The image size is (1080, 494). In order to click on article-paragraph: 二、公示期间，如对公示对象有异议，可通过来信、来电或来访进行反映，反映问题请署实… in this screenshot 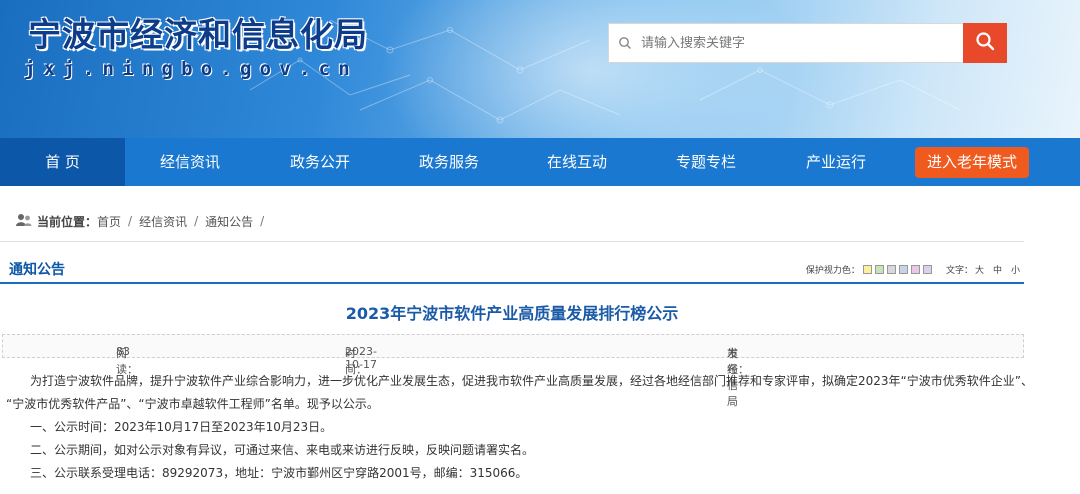, I will do `click(270, 450)`.